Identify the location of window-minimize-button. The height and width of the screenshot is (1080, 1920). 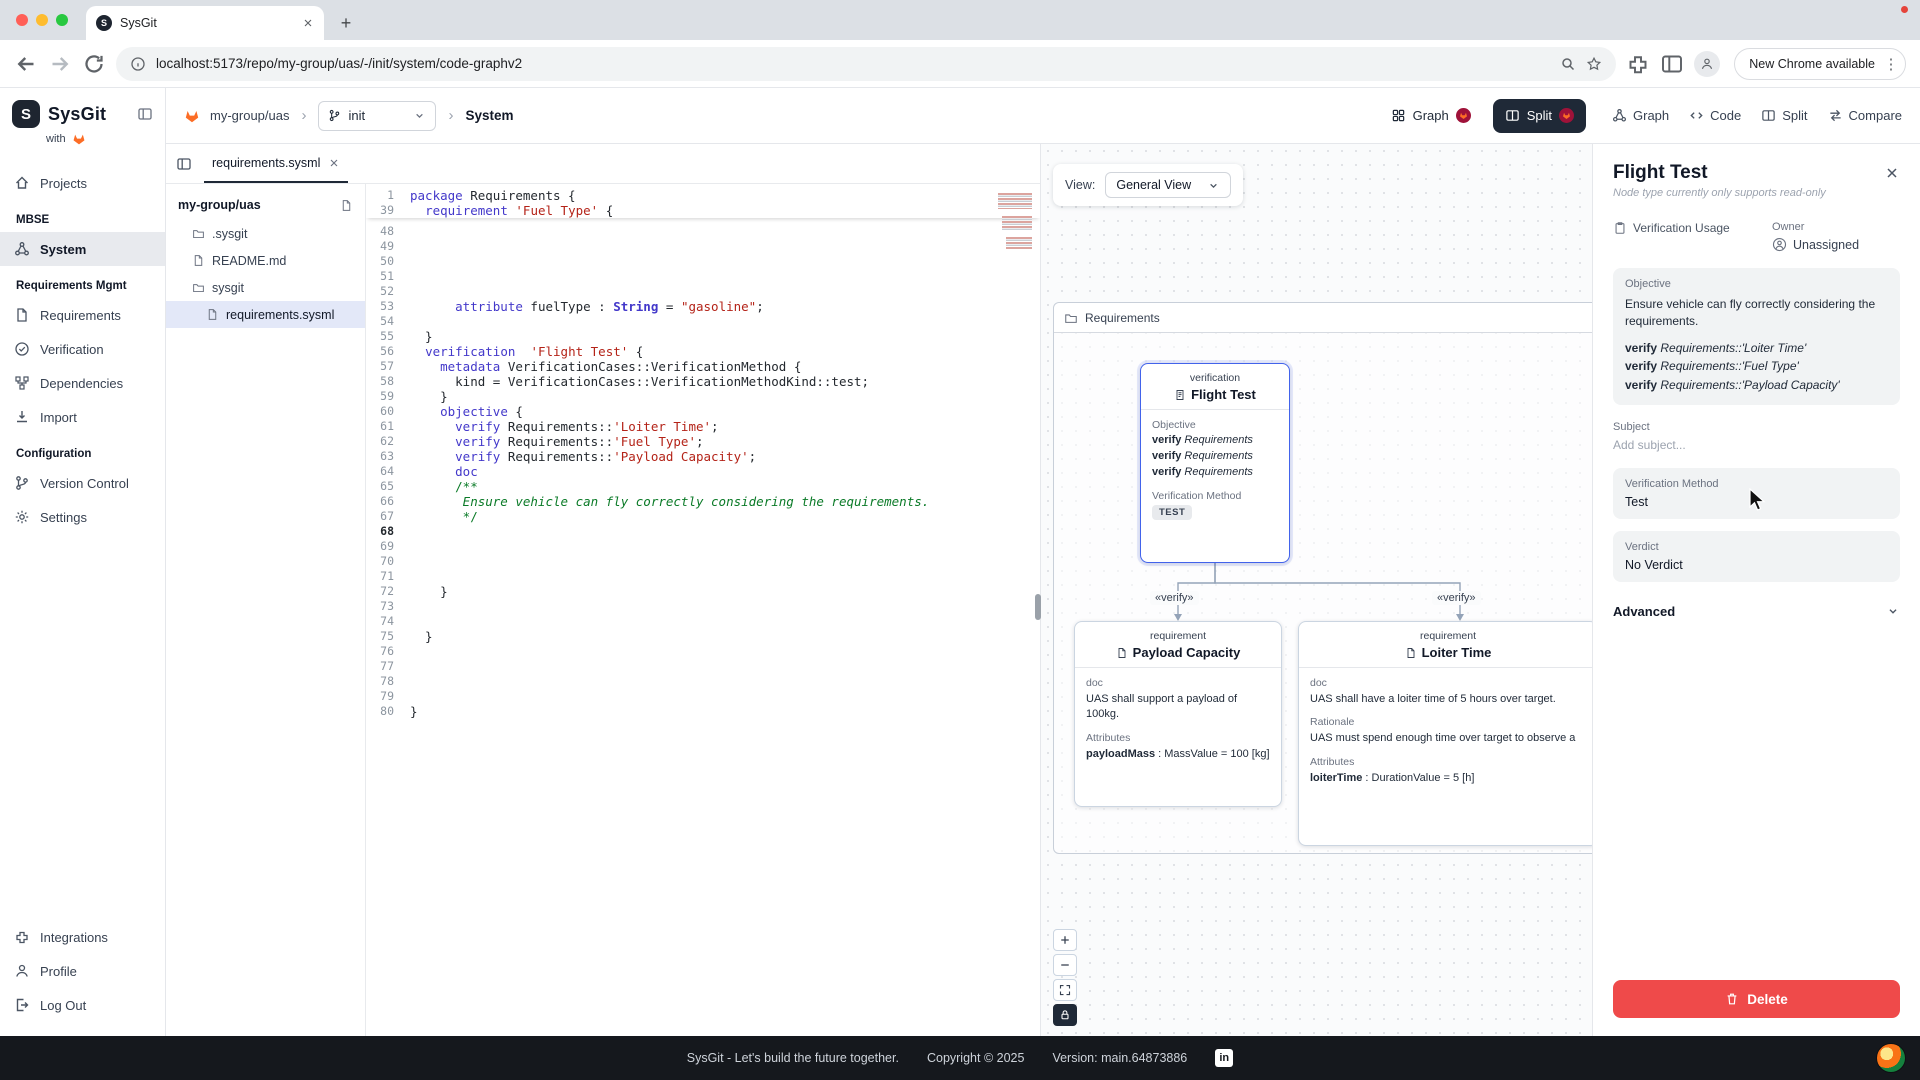
(42, 20).